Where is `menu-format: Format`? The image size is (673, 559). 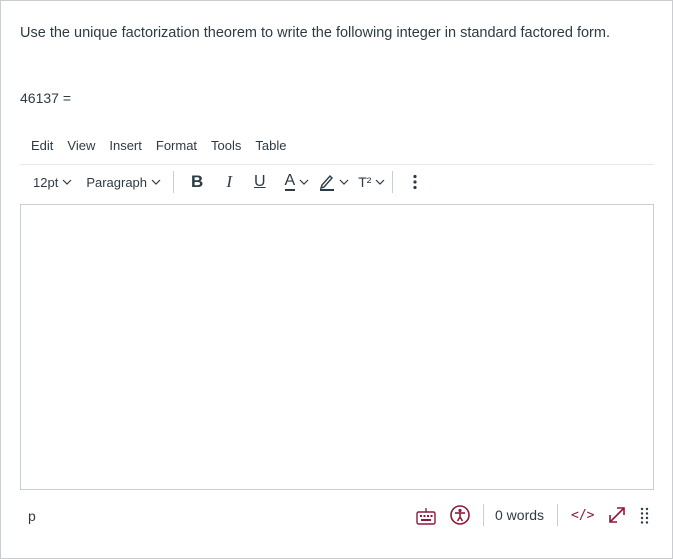 menu-format: Format is located at coordinates (176, 145).